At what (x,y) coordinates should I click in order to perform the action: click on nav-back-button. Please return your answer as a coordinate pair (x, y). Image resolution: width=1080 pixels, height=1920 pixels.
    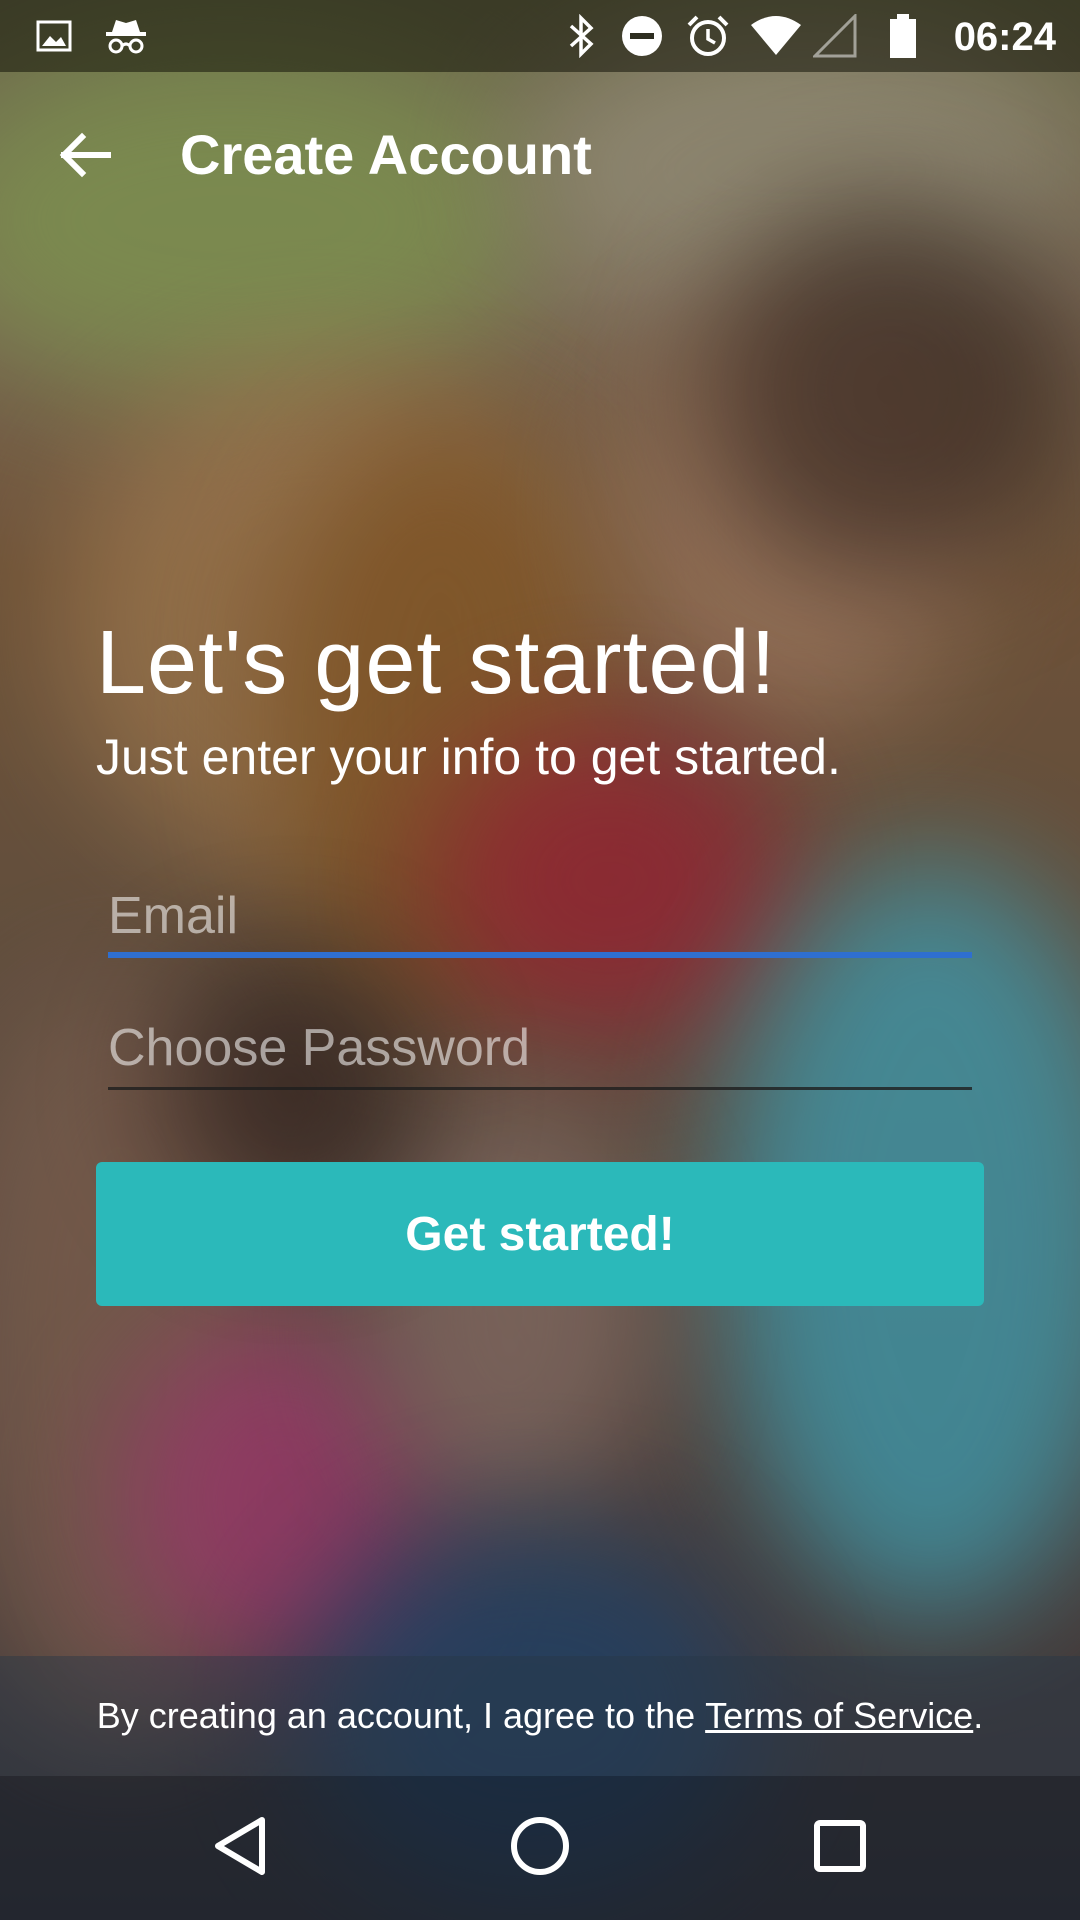
    Looking at the image, I should click on (240, 1848).